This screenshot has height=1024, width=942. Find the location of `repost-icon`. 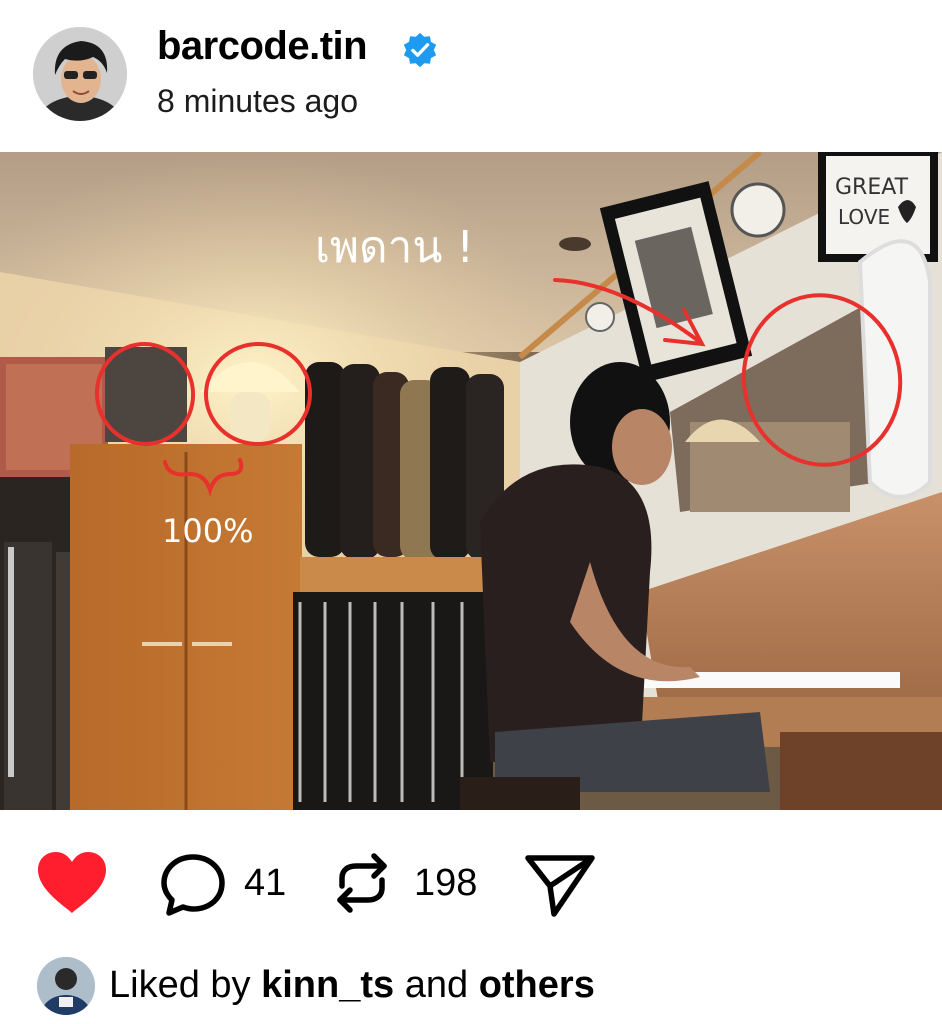

repost-icon is located at coordinates (362, 883).